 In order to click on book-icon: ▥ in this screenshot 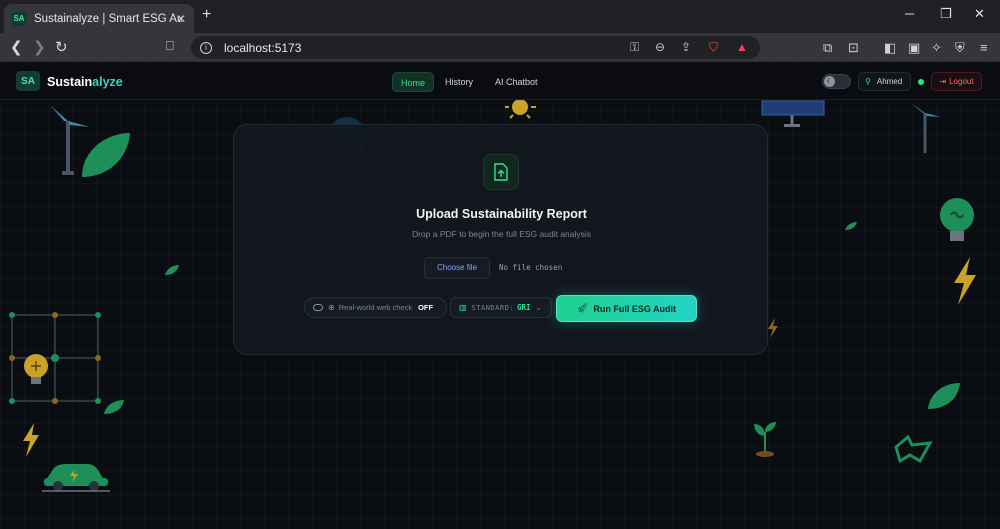, I will do `click(463, 307)`.